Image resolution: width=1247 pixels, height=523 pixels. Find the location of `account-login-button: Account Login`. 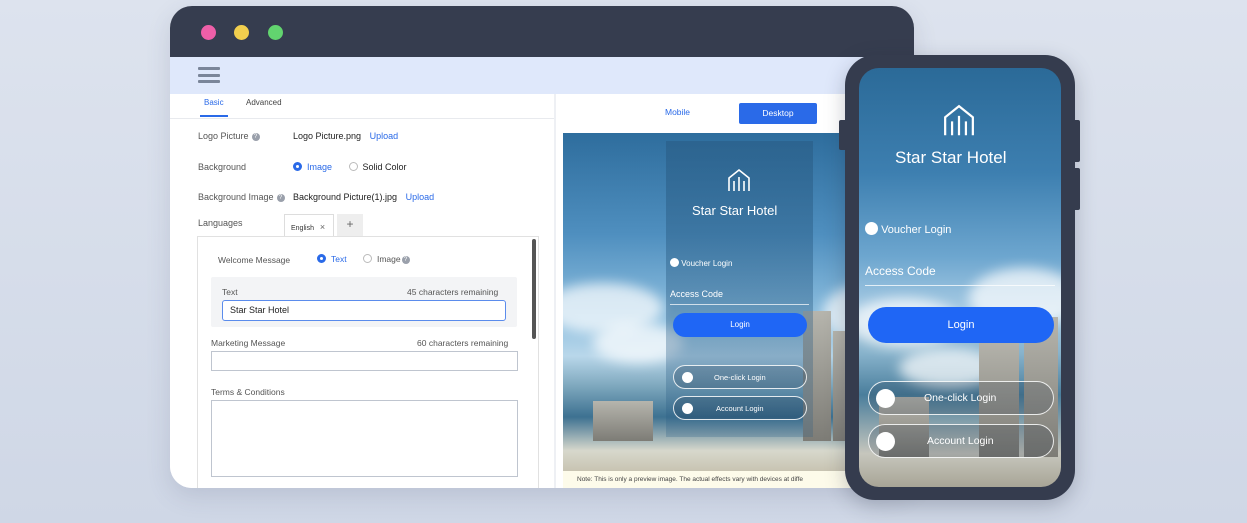

account-login-button: Account Login is located at coordinates (740, 408).